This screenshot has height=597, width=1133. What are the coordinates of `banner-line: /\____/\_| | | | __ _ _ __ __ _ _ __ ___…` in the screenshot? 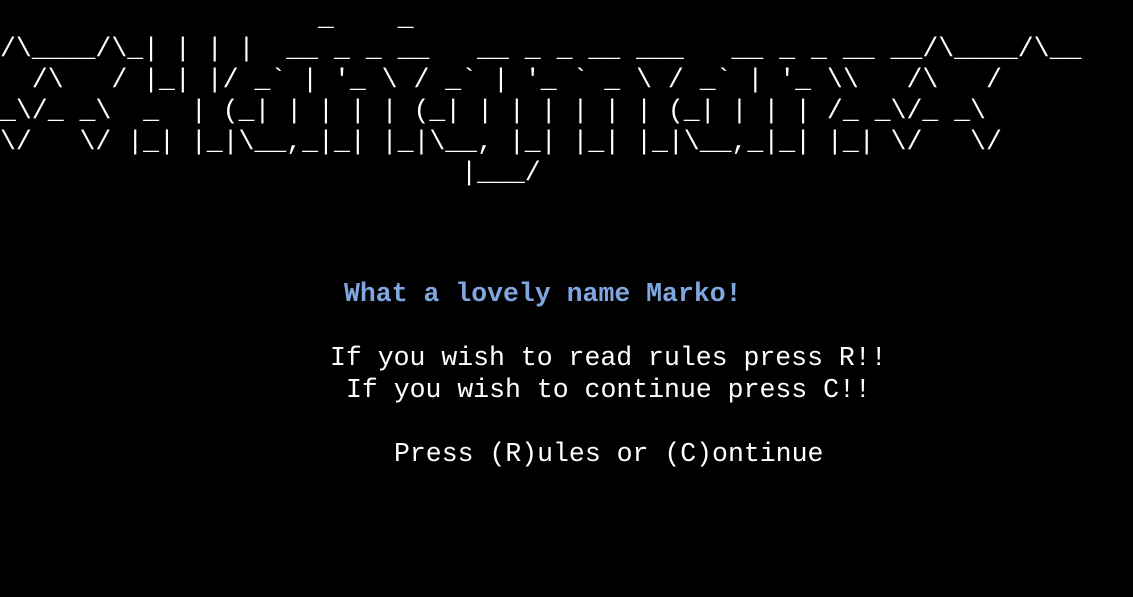 It's located at (541, 49).